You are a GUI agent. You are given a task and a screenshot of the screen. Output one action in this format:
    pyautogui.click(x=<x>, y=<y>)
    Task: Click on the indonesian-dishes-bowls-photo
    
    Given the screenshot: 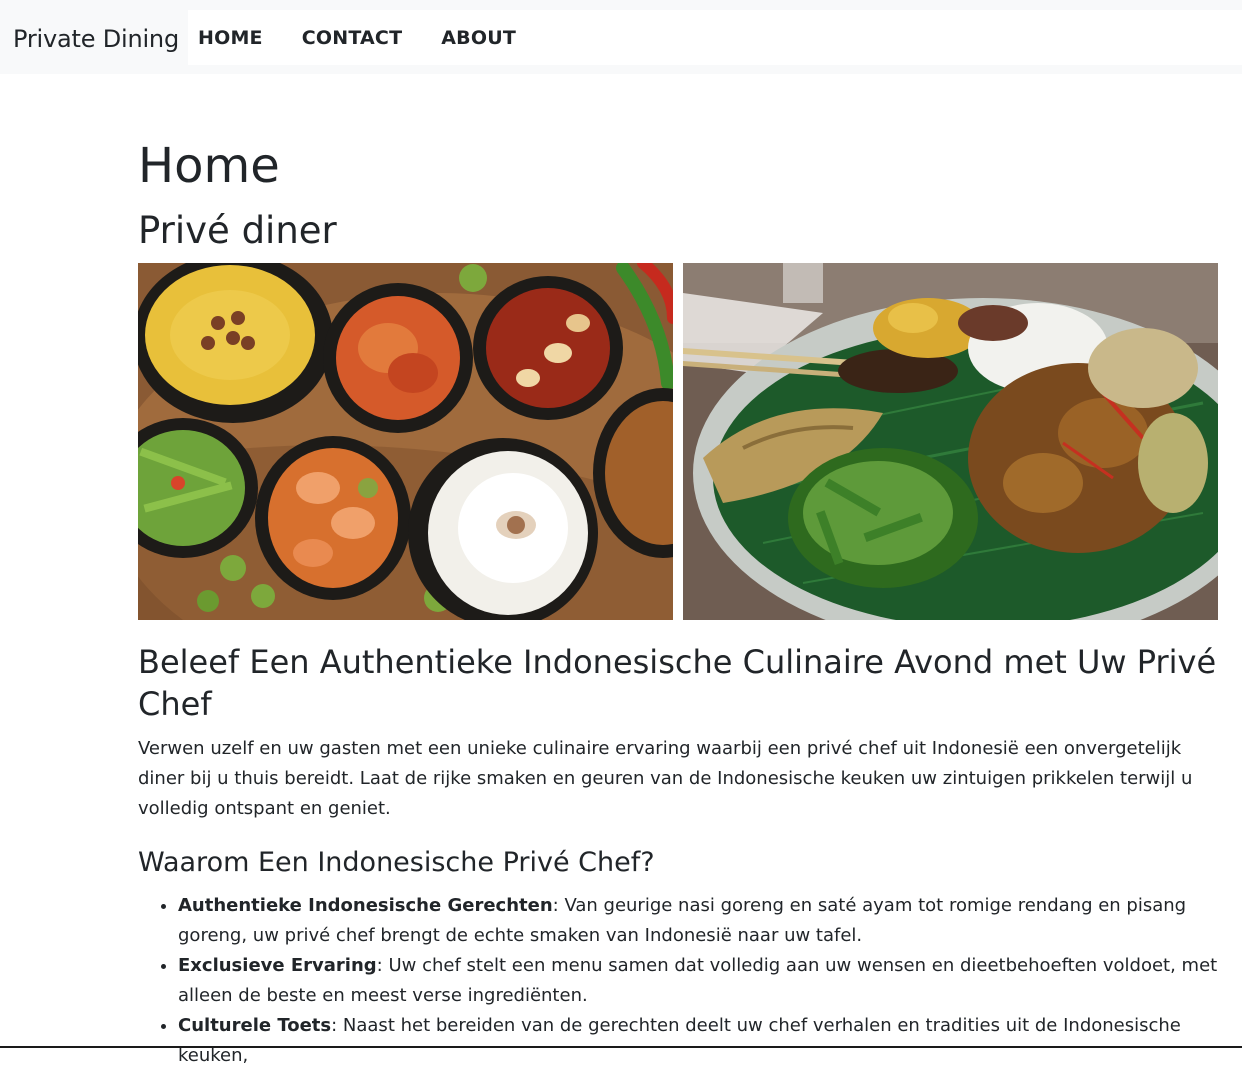 What is the action you would take?
    pyautogui.click(x=405, y=441)
    